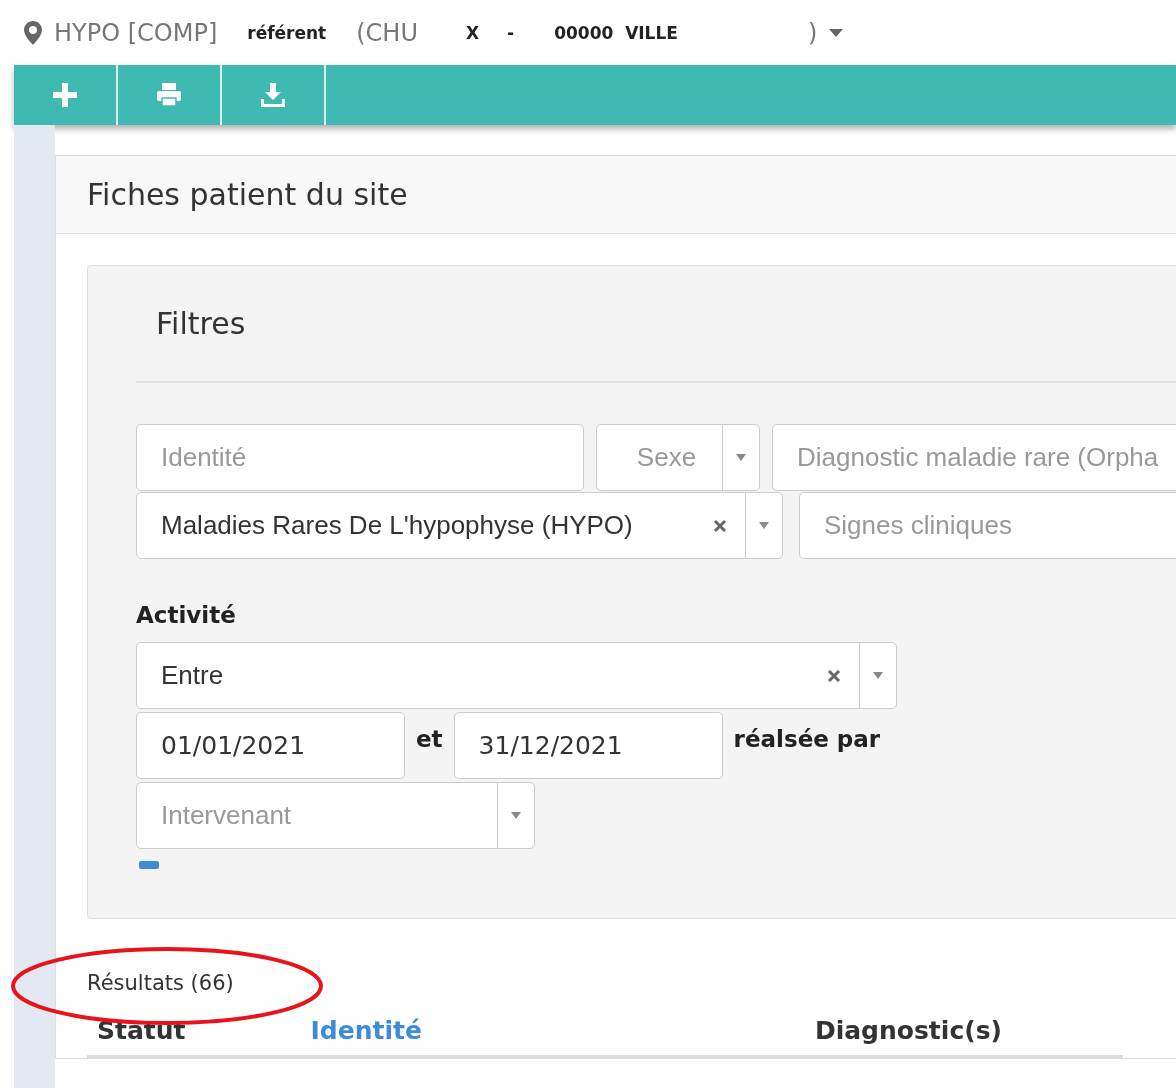 This screenshot has height=1088, width=1176. Describe the element at coordinates (473, 32) in the screenshot. I see `location-text: X` at that location.